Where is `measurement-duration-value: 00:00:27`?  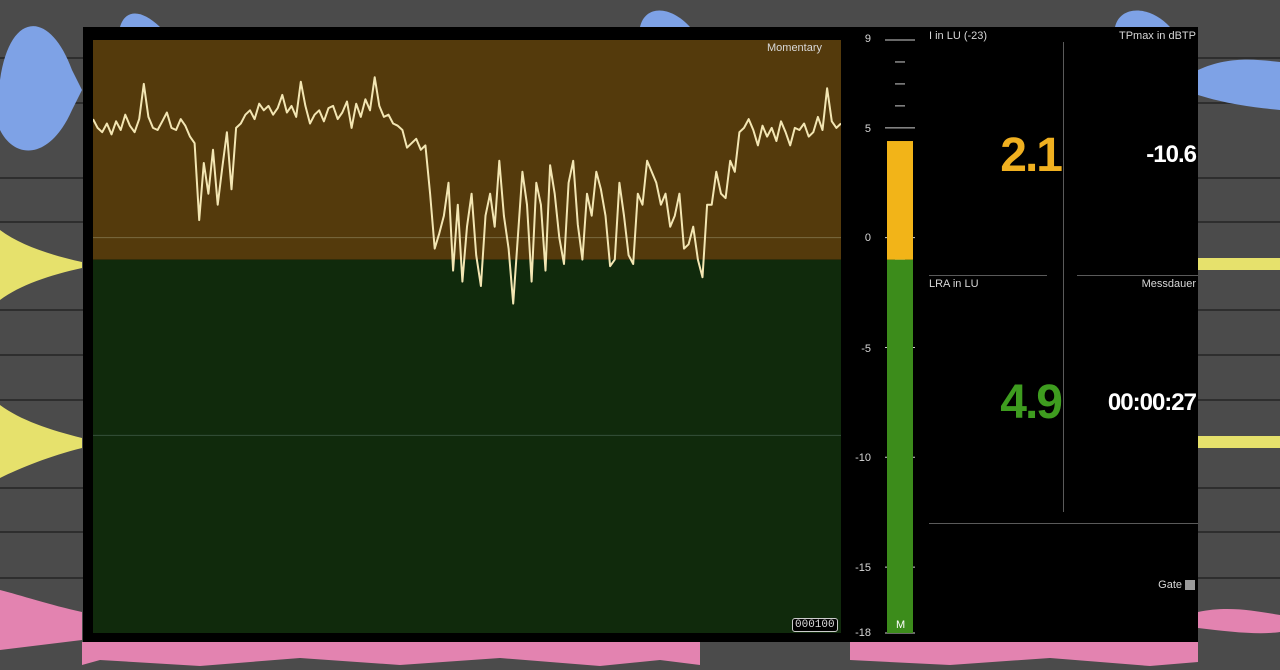
measurement-duration-value: 00:00:27 is located at coordinates (1152, 402).